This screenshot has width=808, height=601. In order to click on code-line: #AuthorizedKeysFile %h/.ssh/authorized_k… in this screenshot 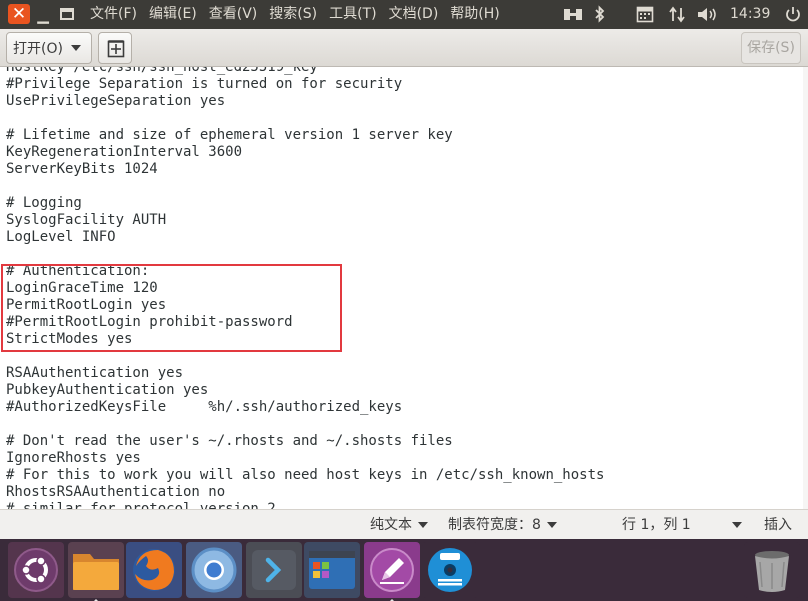, I will do `click(204, 407)`.